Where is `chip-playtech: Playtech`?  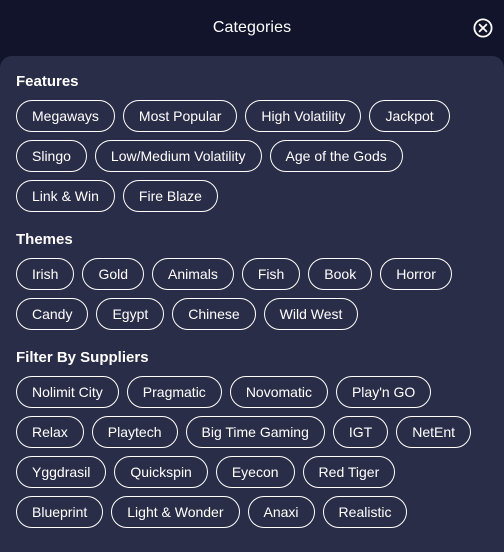 chip-playtech: Playtech is located at coordinates (134, 432).